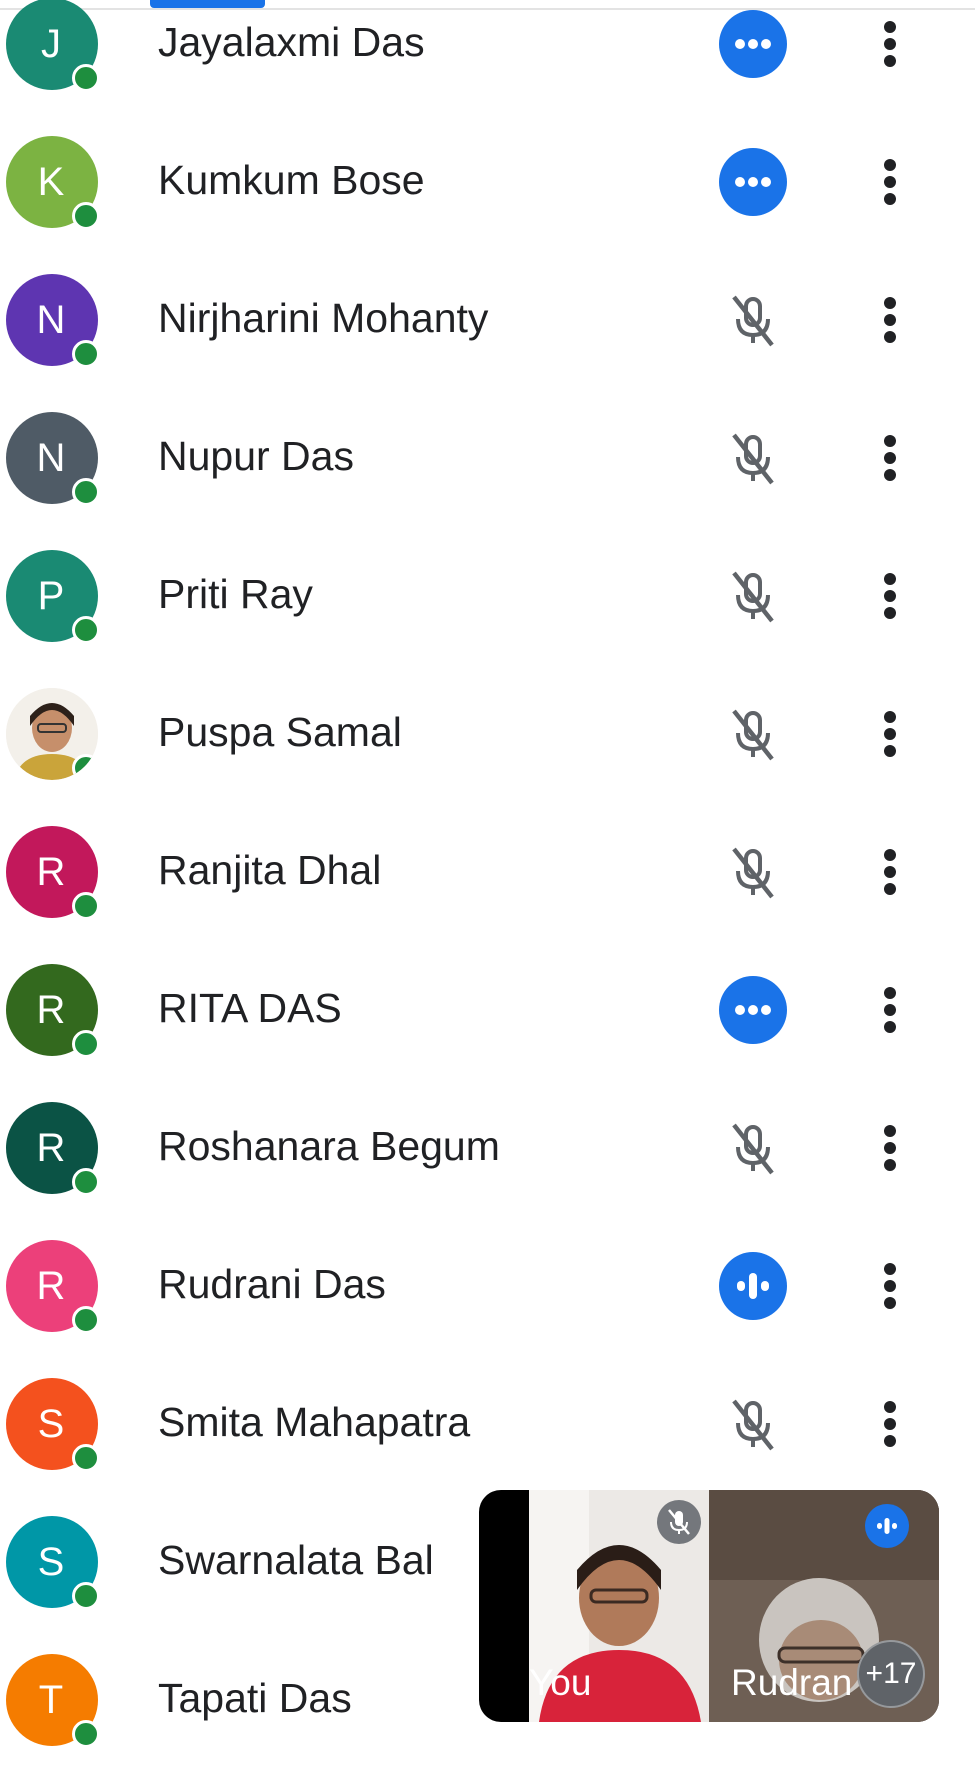 Image resolution: width=975 pixels, height=1769 pixels. I want to click on avatar: K, so click(53, 183).